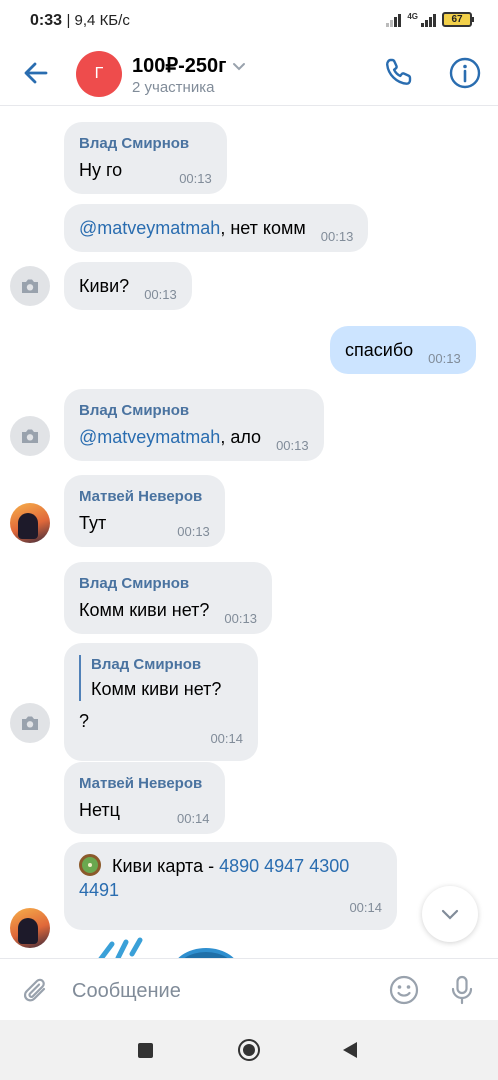 The width and height of the screenshot is (498, 1080). What do you see at coordinates (46, 20) in the screenshot?
I see `clock: 0:33` at bounding box center [46, 20].